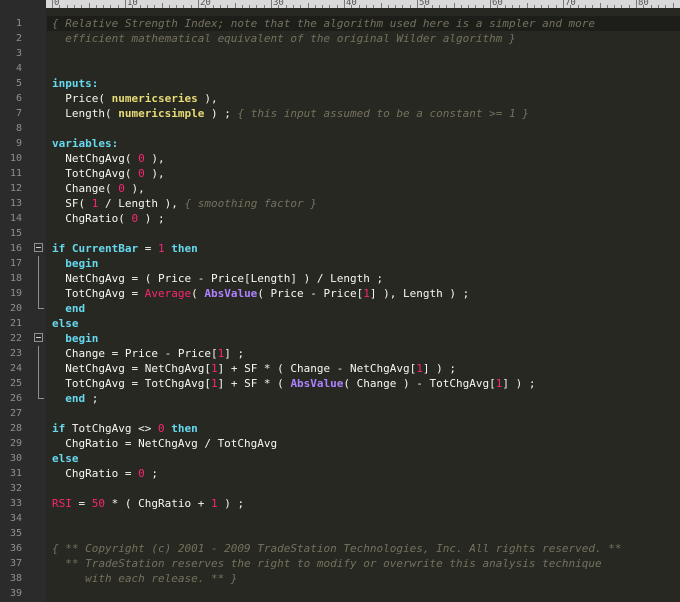 The width and height of the screenshot is (680, 602). I want to click on code-line: 10 NetChgAvg( 0 ),, so click(340, 158).